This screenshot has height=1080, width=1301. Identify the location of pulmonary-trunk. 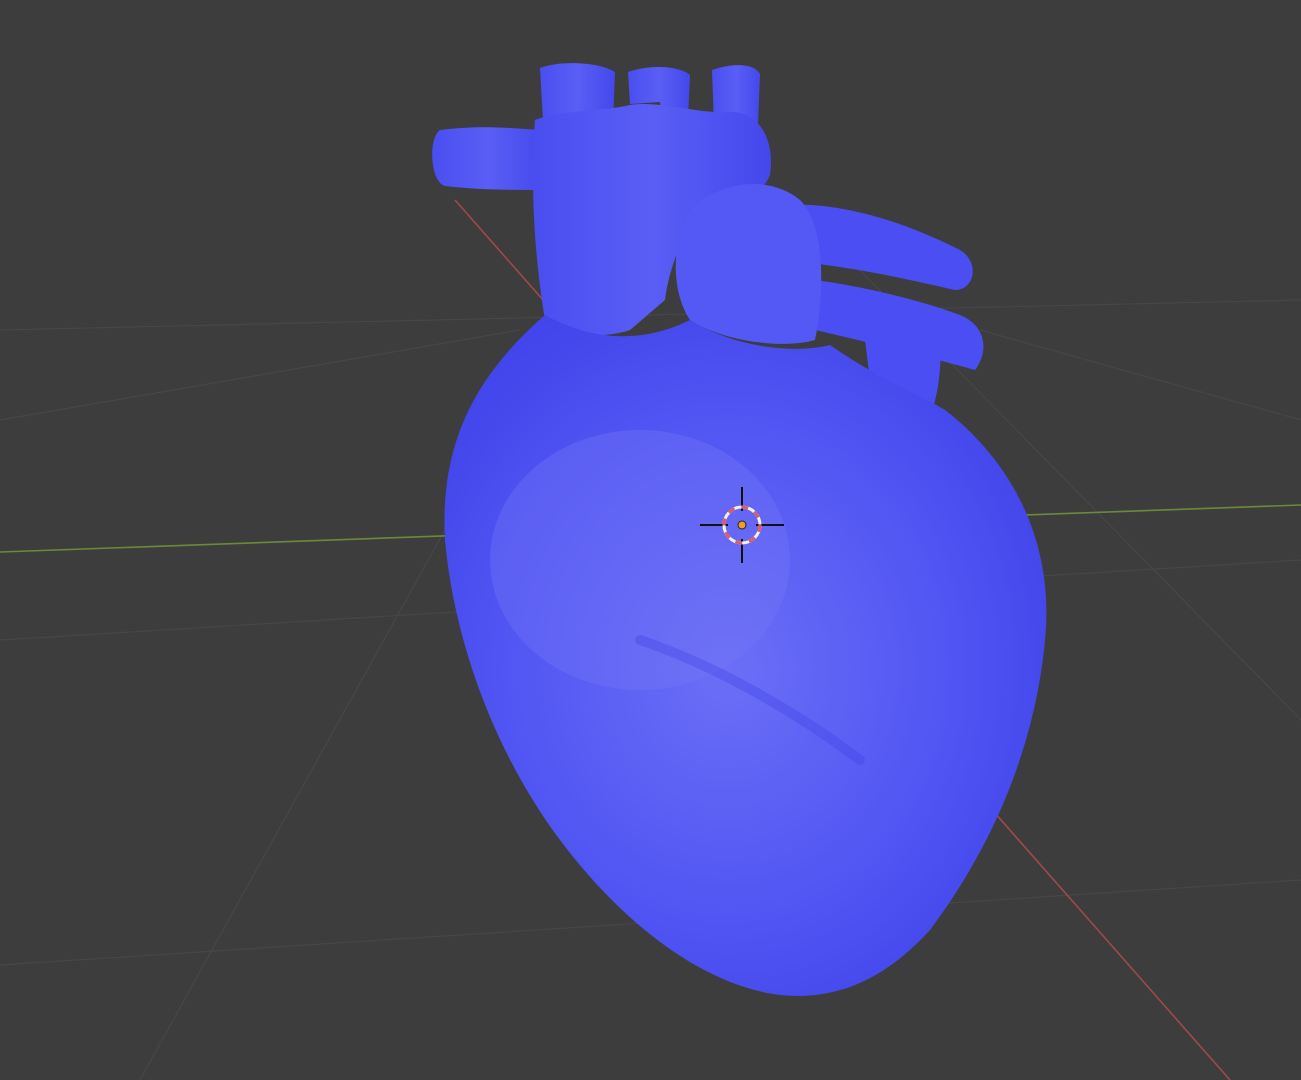
(748, 263).